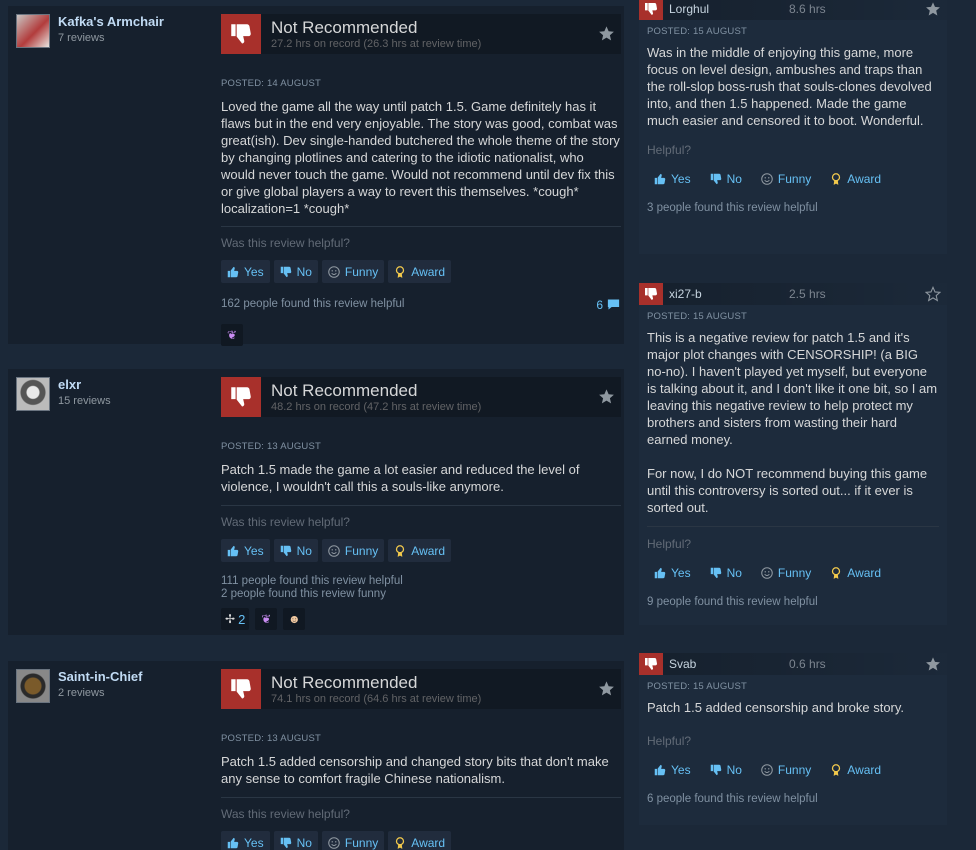 The width and height of the screenshot is (976, 850). Describe the element at coordinates (294, 619) in the screenshot. I see `award-chip: ☻` at that location.